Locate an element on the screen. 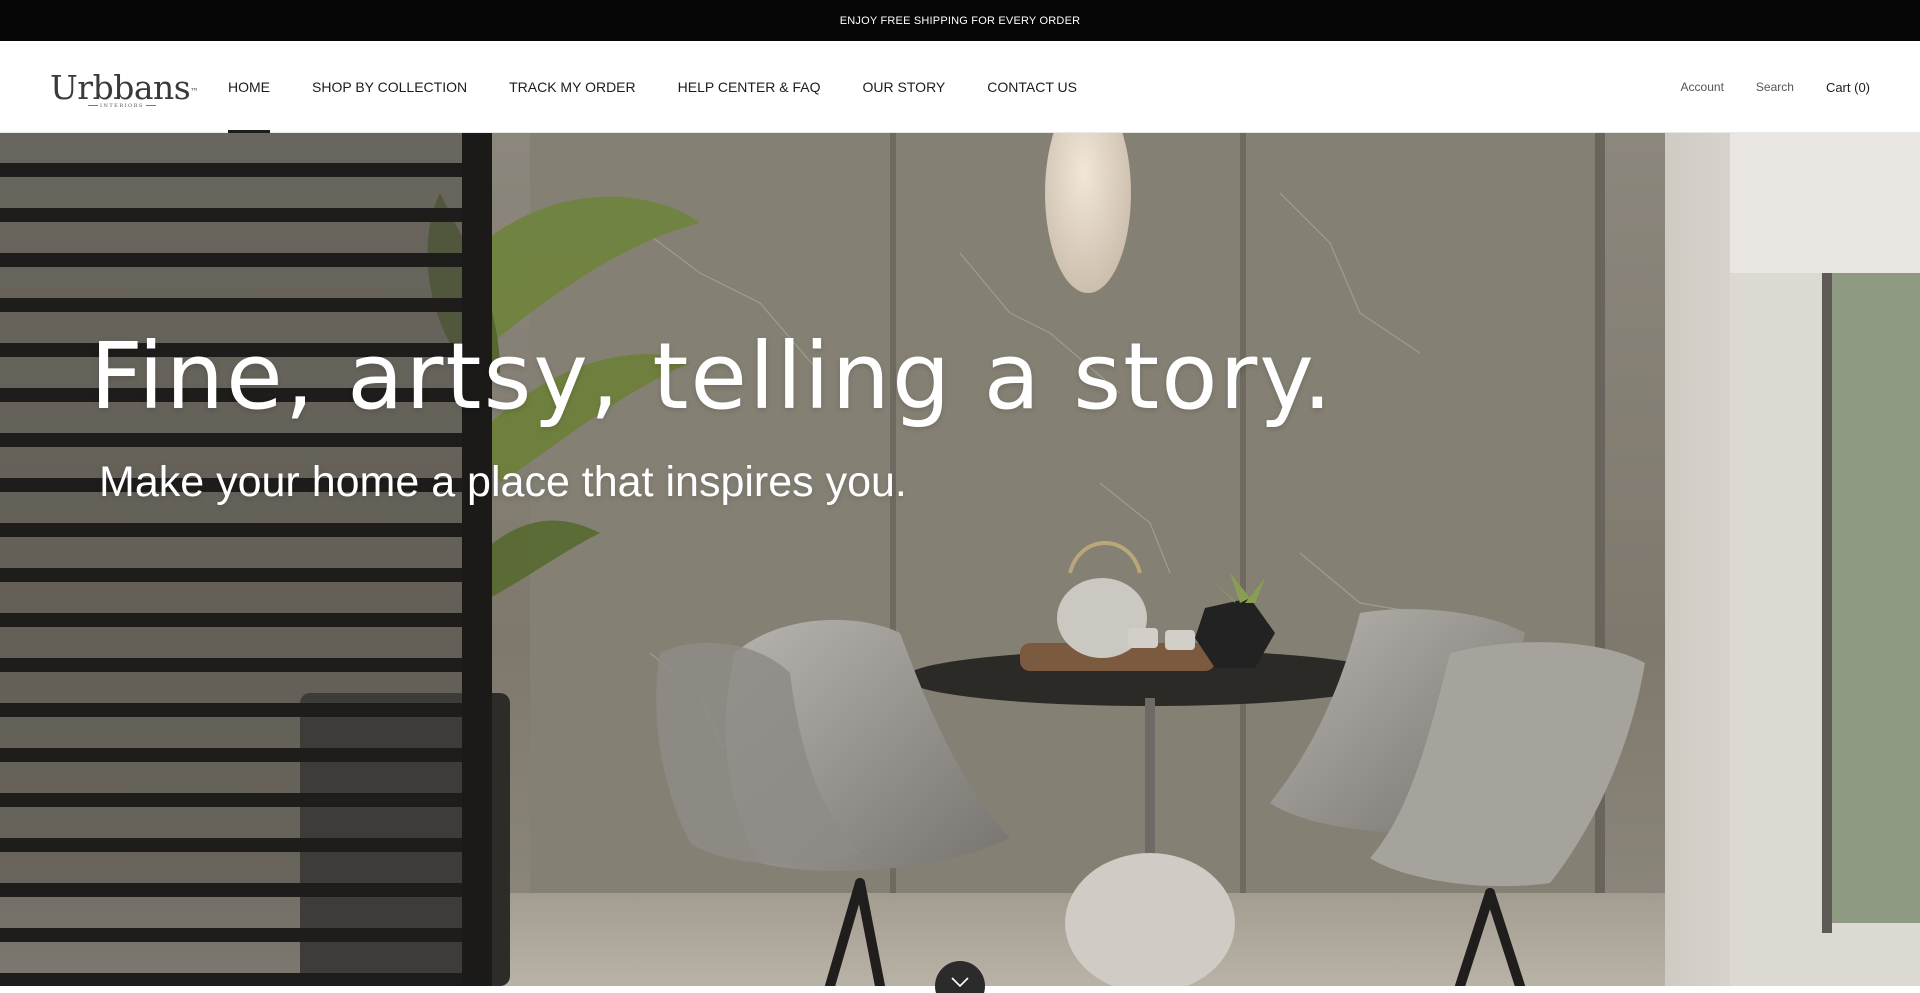 This screenshot has width=1920, height=993. nav-label: SHOP BY COLLECTION is located at coordinates (390, 87).